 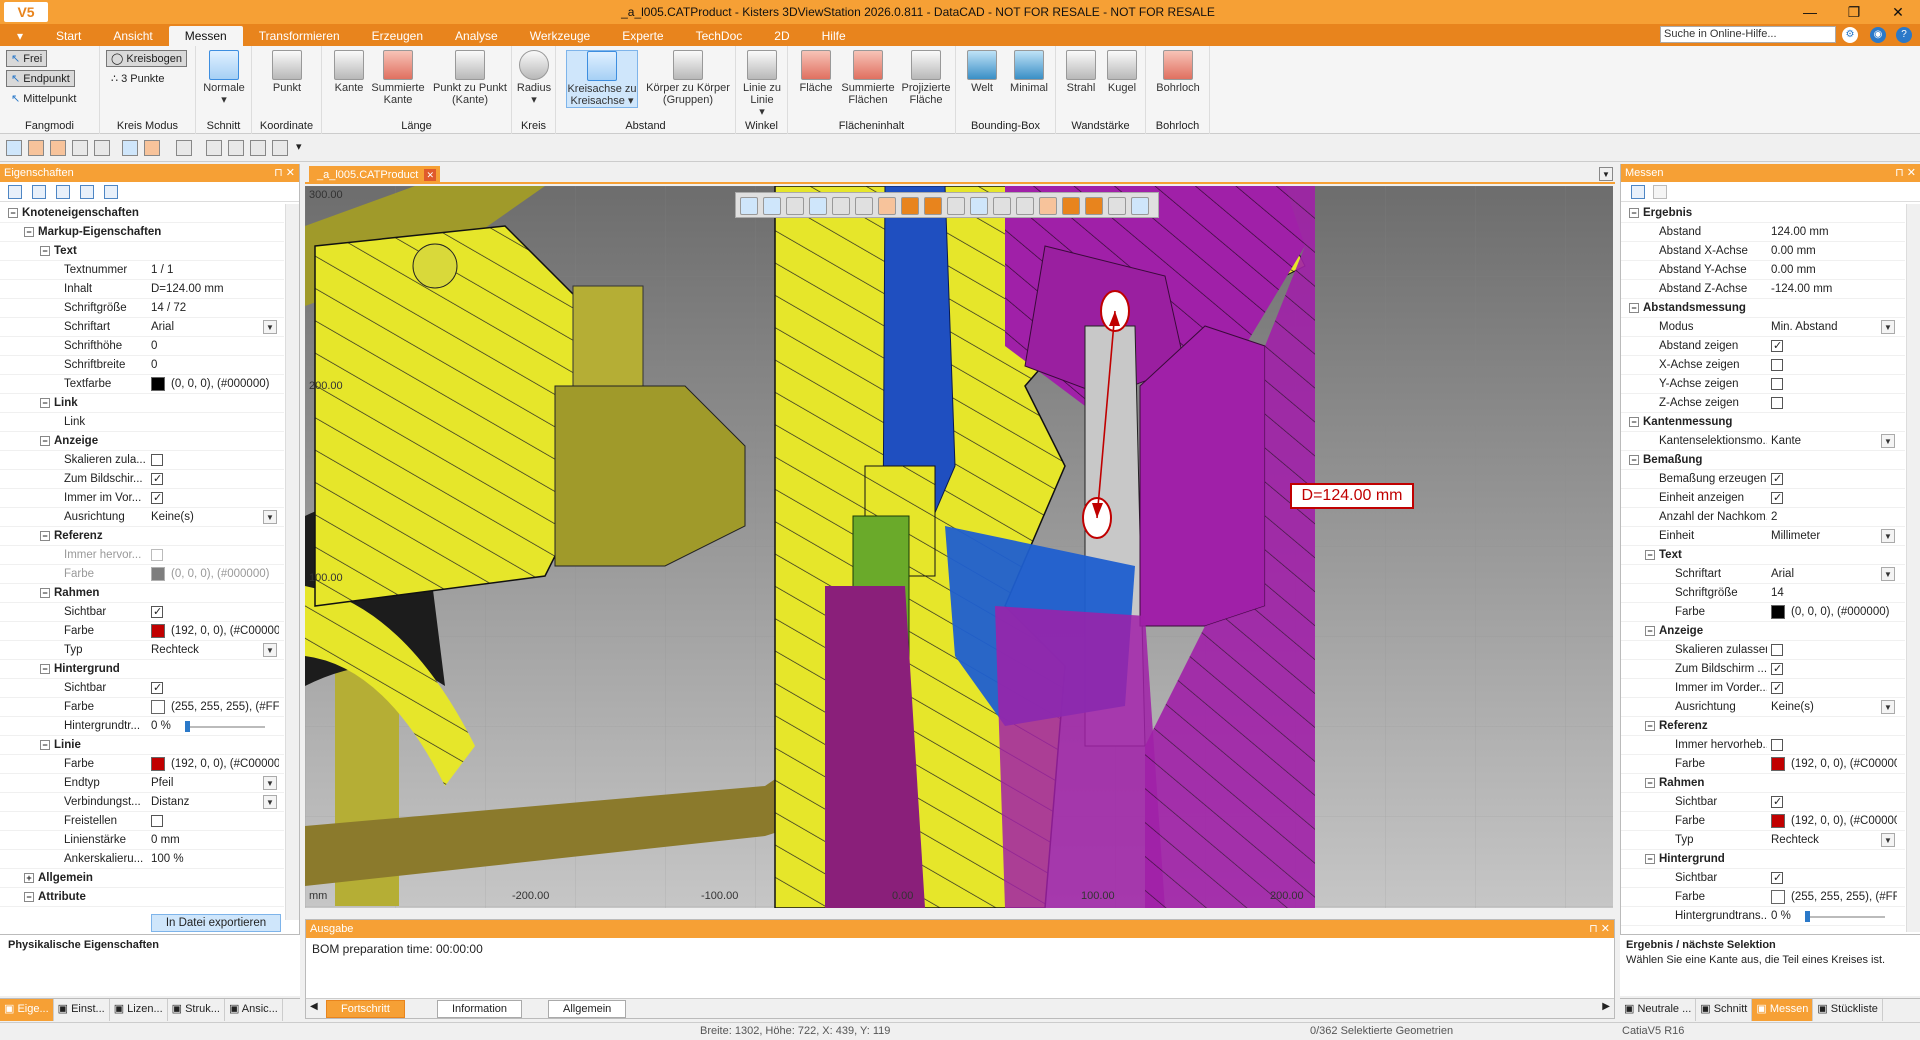 What do you see at coordinates (36, 148) in the screenshot?
I see `rotate-icon` at bounding box center [36, 148].